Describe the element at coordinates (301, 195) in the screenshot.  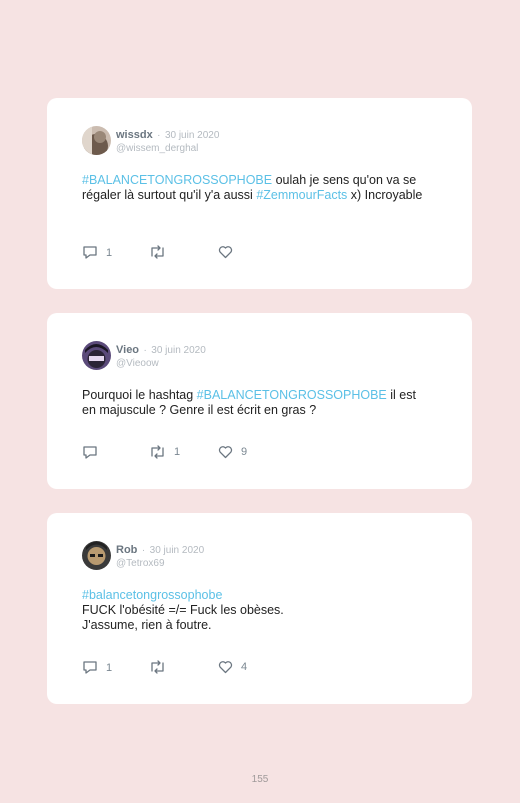
I see `hashtag-link: #ZemmourFacts` at that location.